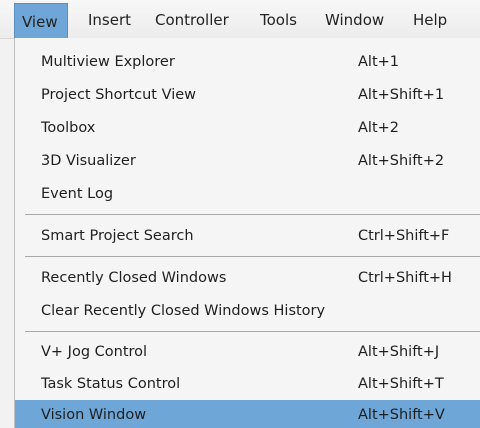  What do you see at coordinates (192, 20) in the screenshot?
I see `menu-controller: Controller` at bounding box center [192, 20].